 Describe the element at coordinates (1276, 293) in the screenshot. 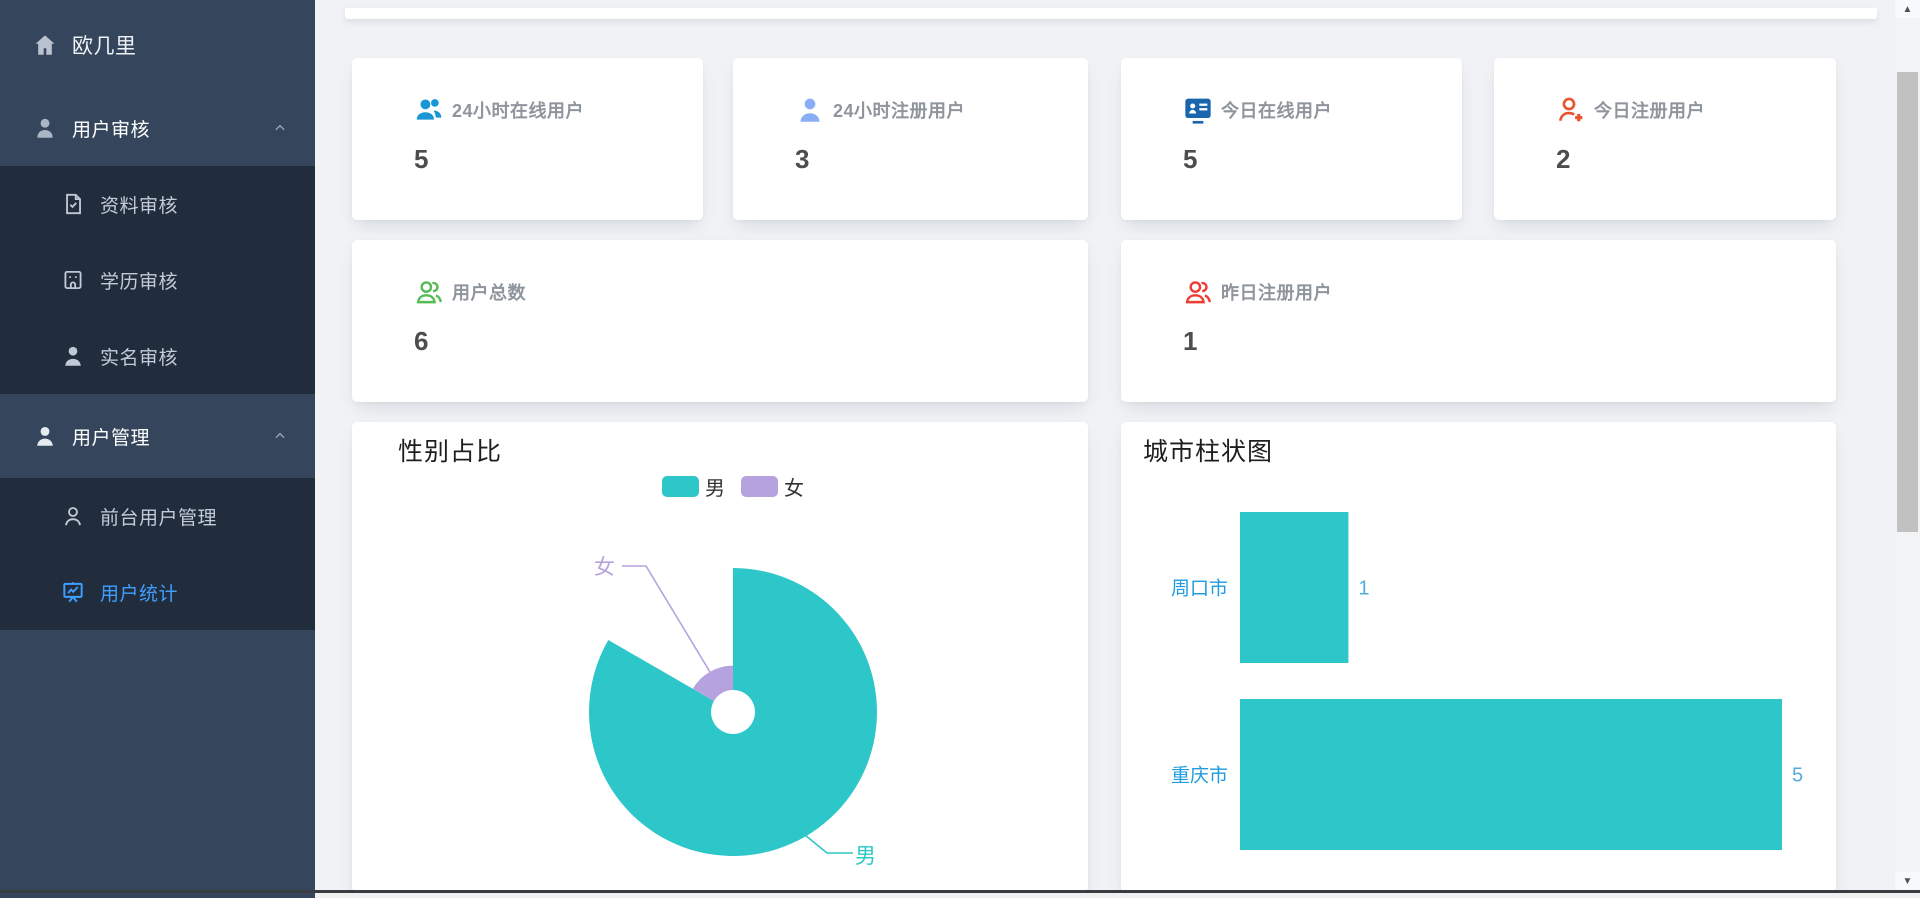

I see `stat-label: 昨日注册用户` at that location.